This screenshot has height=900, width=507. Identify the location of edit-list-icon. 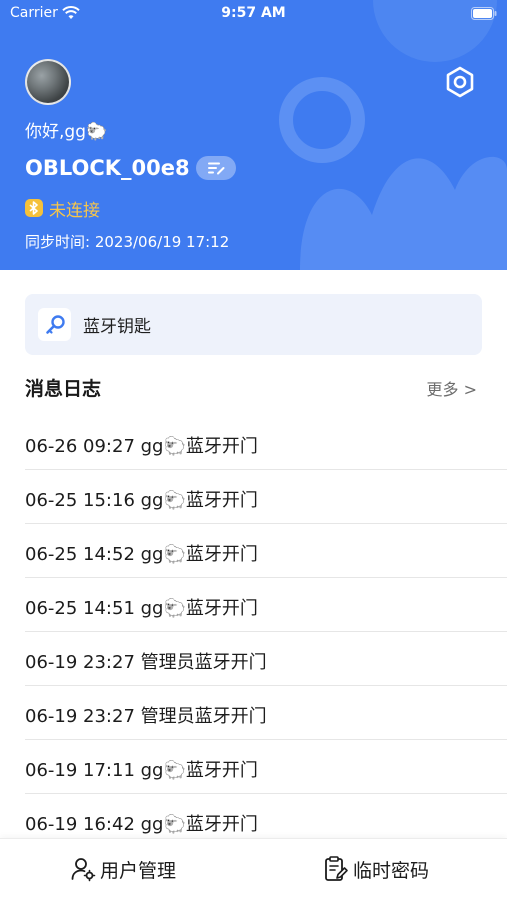
(216, 168).